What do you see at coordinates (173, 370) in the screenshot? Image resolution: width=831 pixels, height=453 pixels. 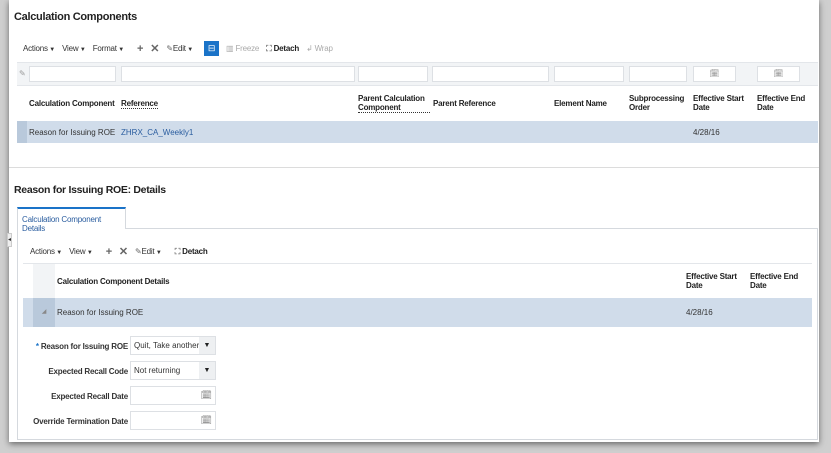 I see `recall-code-select: Not returning ▼` at bounding box center [173, 370].